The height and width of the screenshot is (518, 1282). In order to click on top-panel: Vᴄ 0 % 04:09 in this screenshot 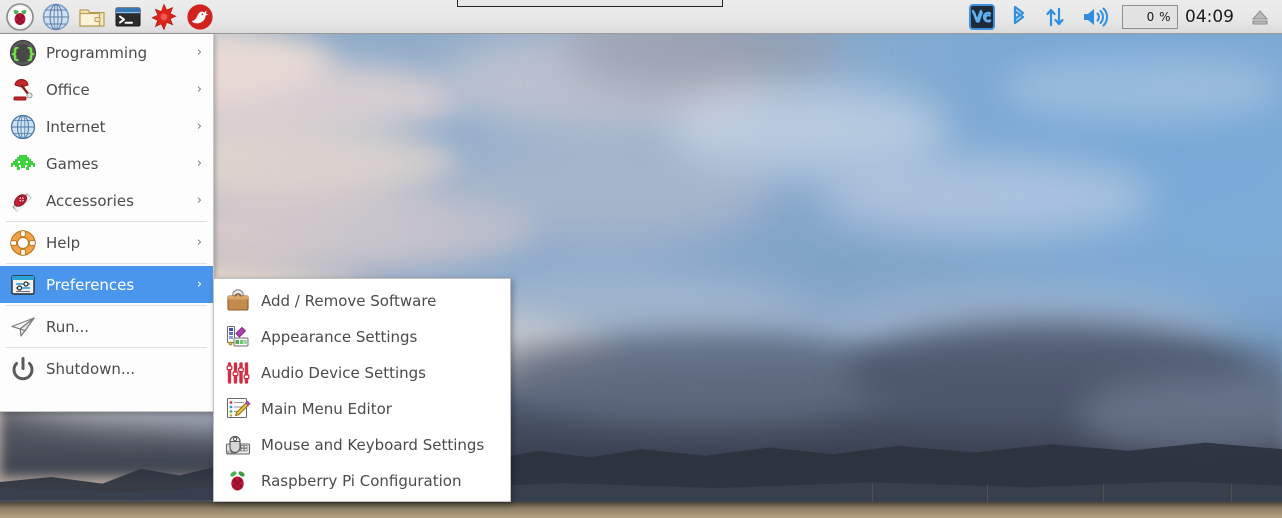, I will do `click(641, 17)`.